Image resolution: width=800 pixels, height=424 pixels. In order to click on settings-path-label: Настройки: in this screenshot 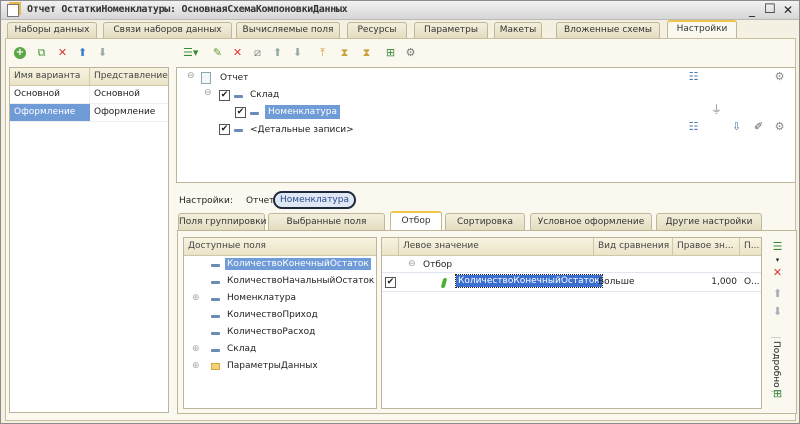, I will do `click(206, 201)`.